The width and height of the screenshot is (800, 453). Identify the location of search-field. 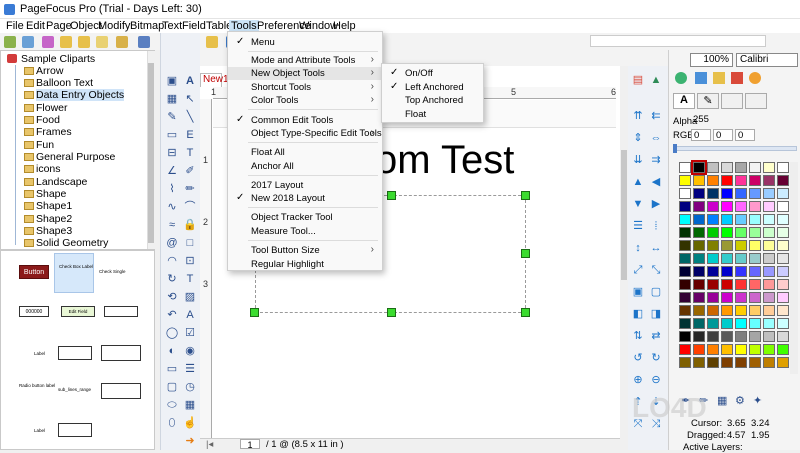
(678, 41).